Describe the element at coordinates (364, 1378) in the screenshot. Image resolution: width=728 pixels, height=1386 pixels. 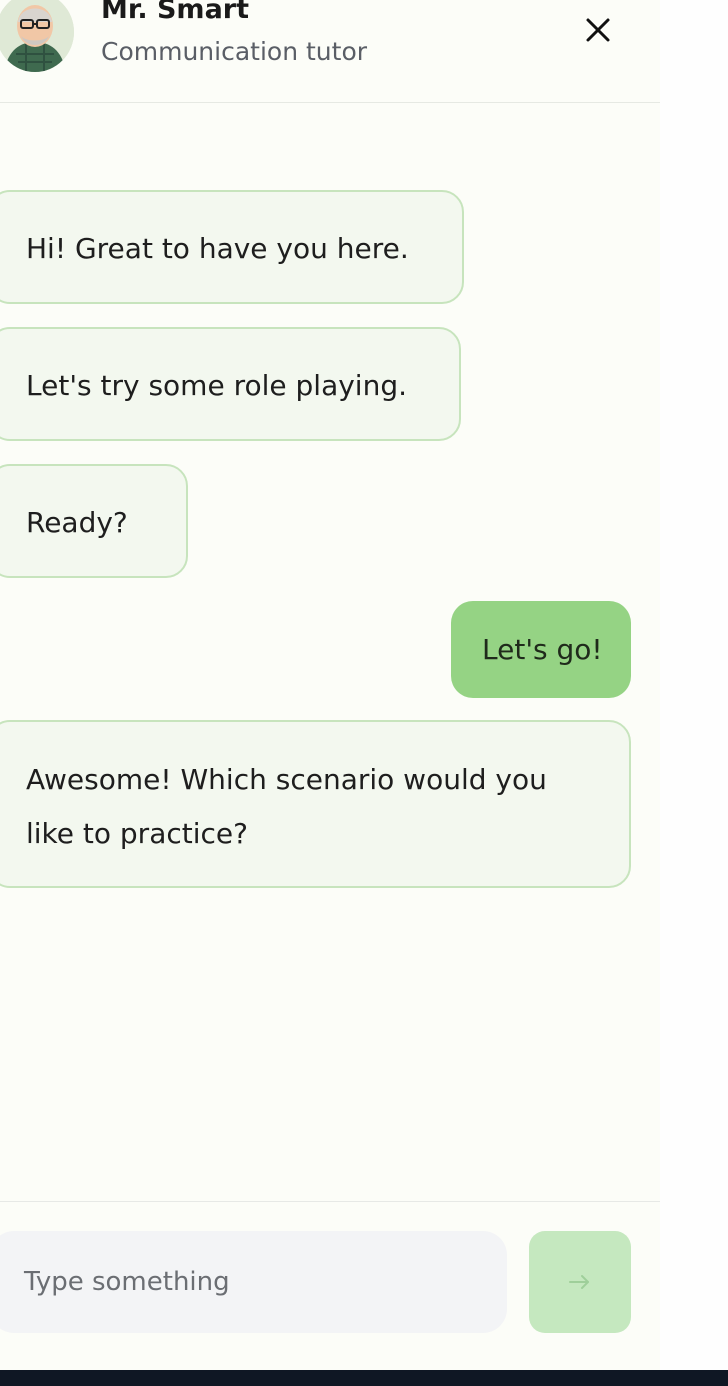
I see `bottom-system-bar` at that location.